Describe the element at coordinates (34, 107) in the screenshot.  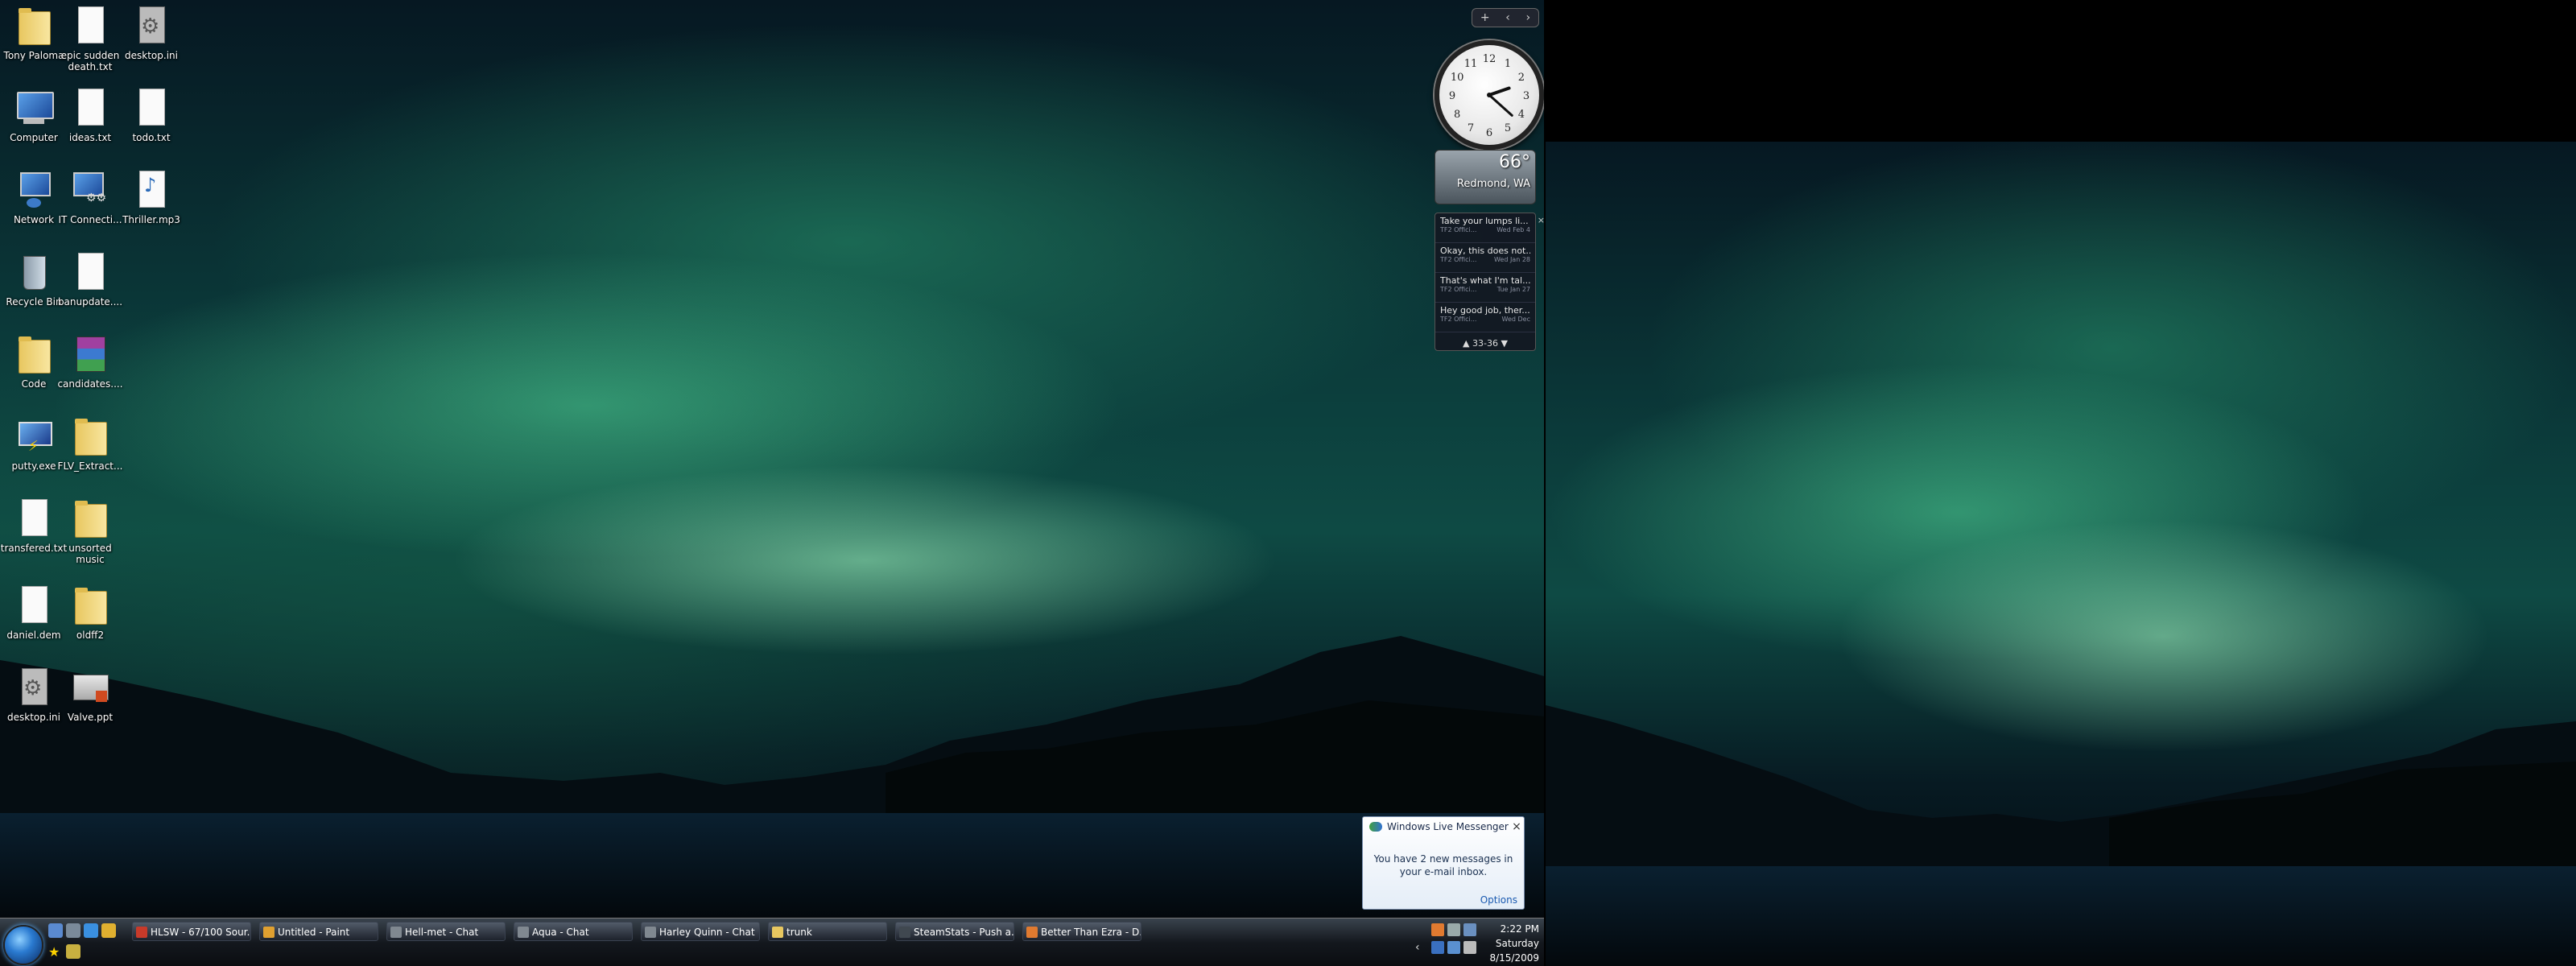
I see `computer-icon` at that location.